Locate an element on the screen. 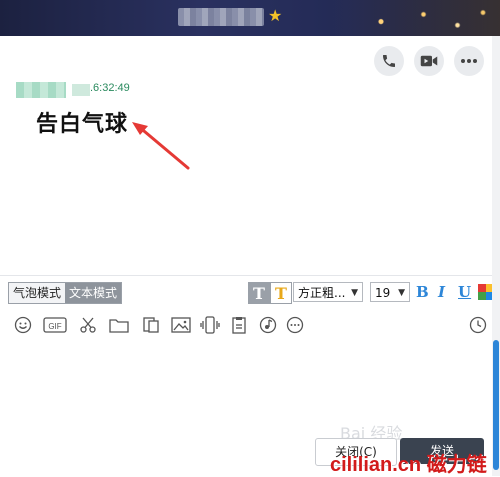 This screenshot has width=500, height=477. site-watermark: cililian.cn 磁力链 is located at coordinates (408, 465).